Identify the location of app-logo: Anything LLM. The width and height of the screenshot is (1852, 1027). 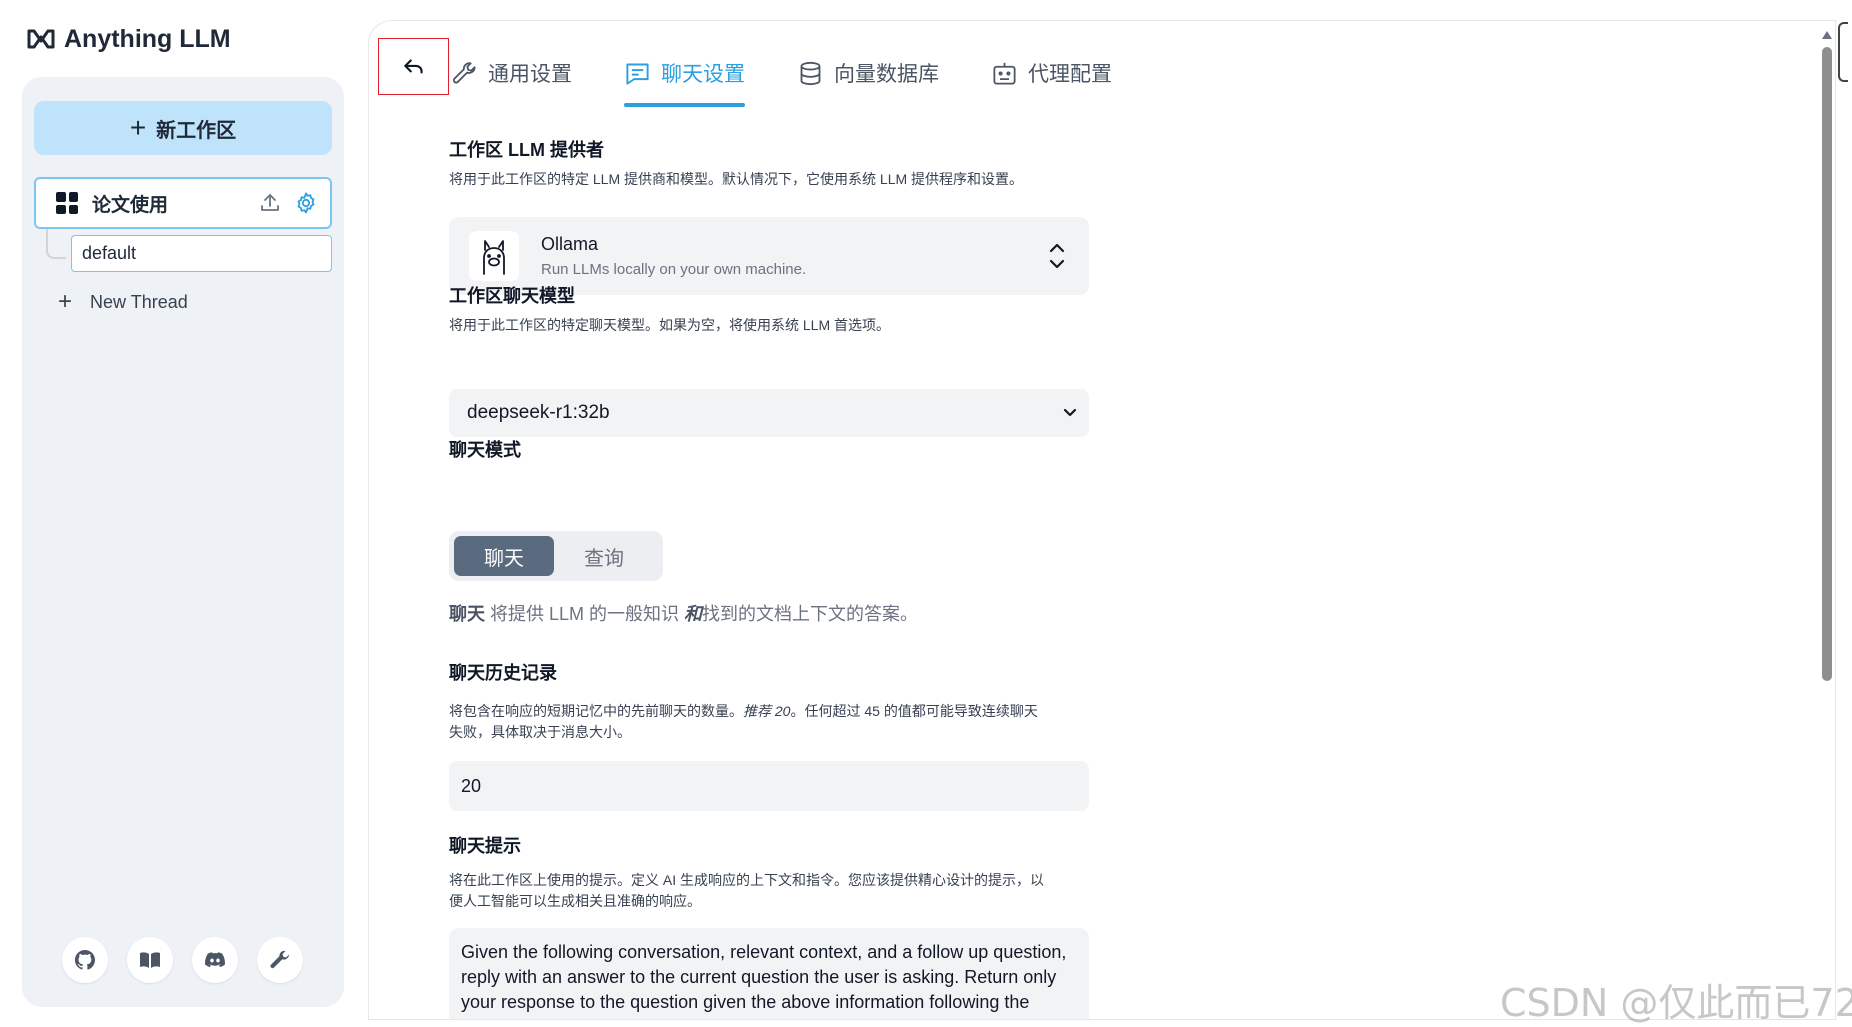
(128, 39).